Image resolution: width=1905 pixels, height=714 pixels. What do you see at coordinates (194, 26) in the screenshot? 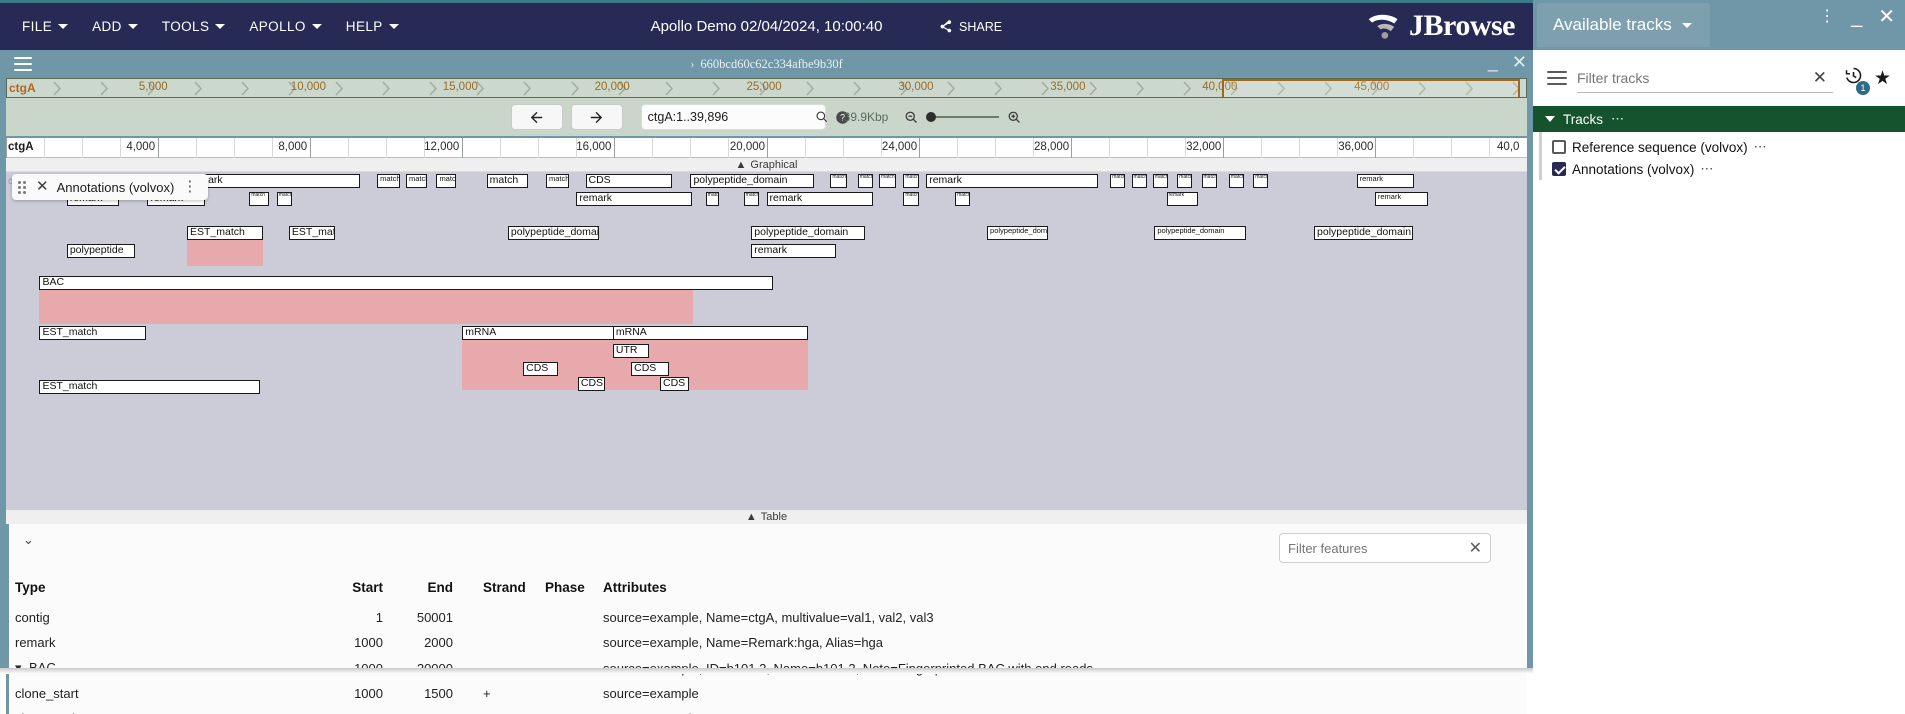
I see `menu-tools: TOOLS` at bounding box center [194, 26].